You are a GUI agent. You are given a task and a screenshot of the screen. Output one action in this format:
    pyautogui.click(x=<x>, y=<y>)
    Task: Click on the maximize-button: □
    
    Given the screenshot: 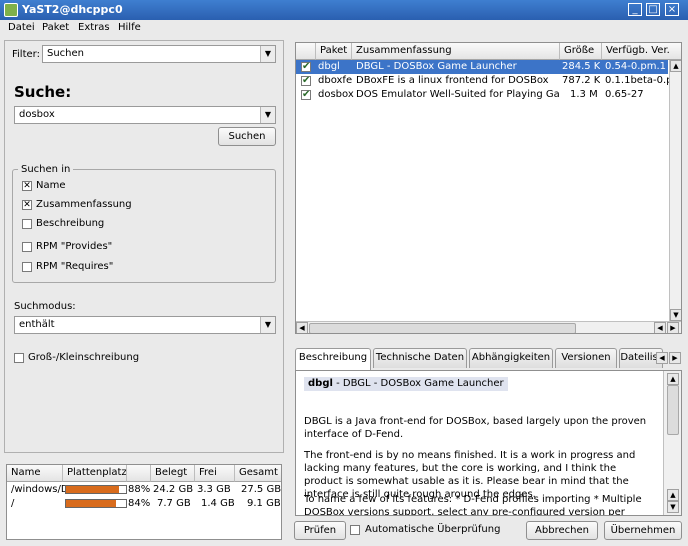 What is the action you would take?
    pyautogui.click(x=653, y=9)
    